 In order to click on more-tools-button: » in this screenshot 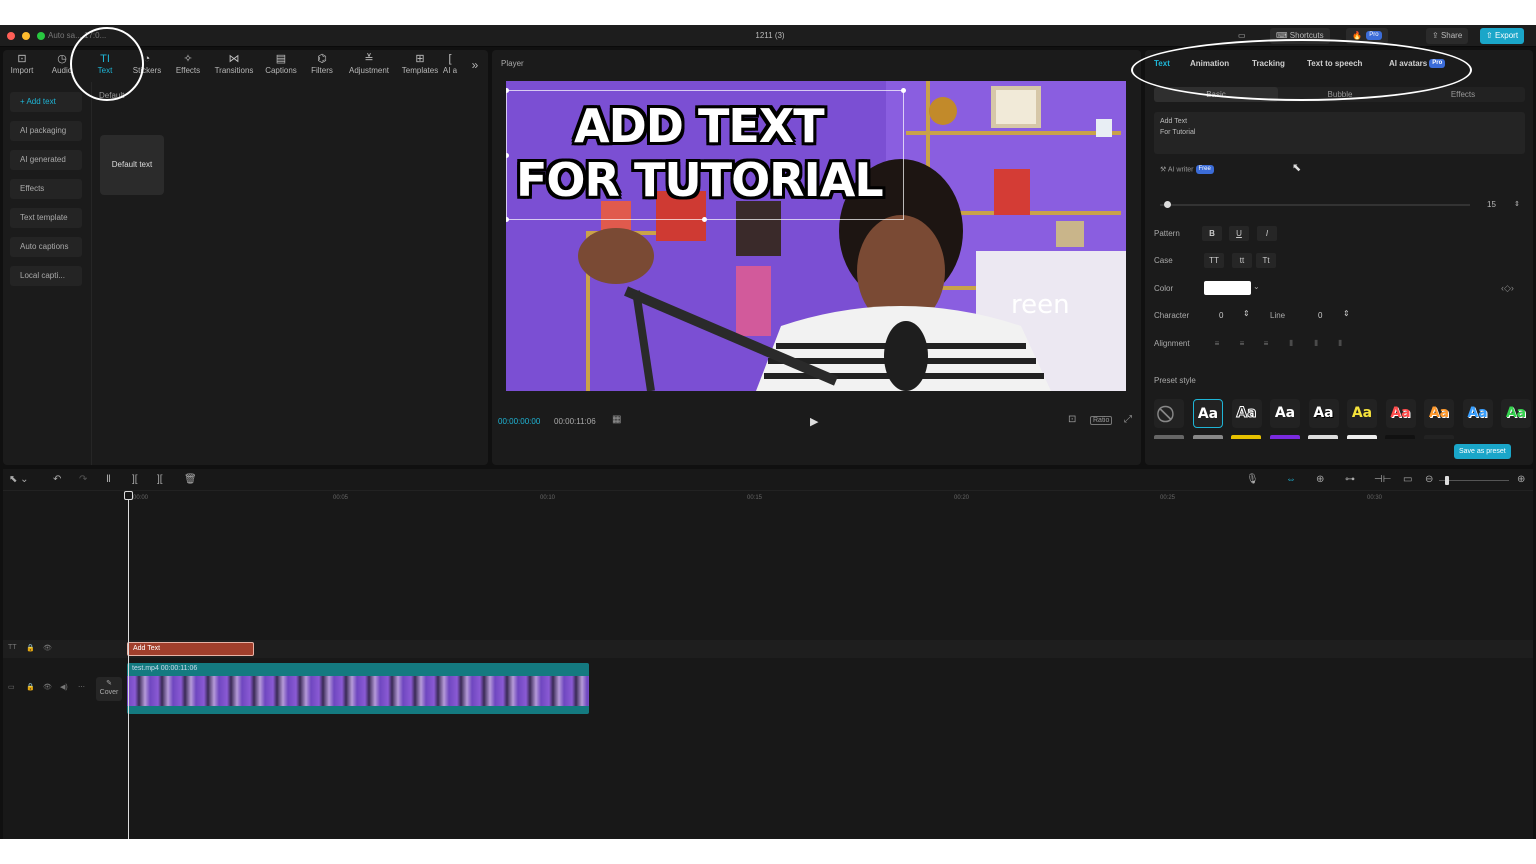, I will do `click(475, 65)`.